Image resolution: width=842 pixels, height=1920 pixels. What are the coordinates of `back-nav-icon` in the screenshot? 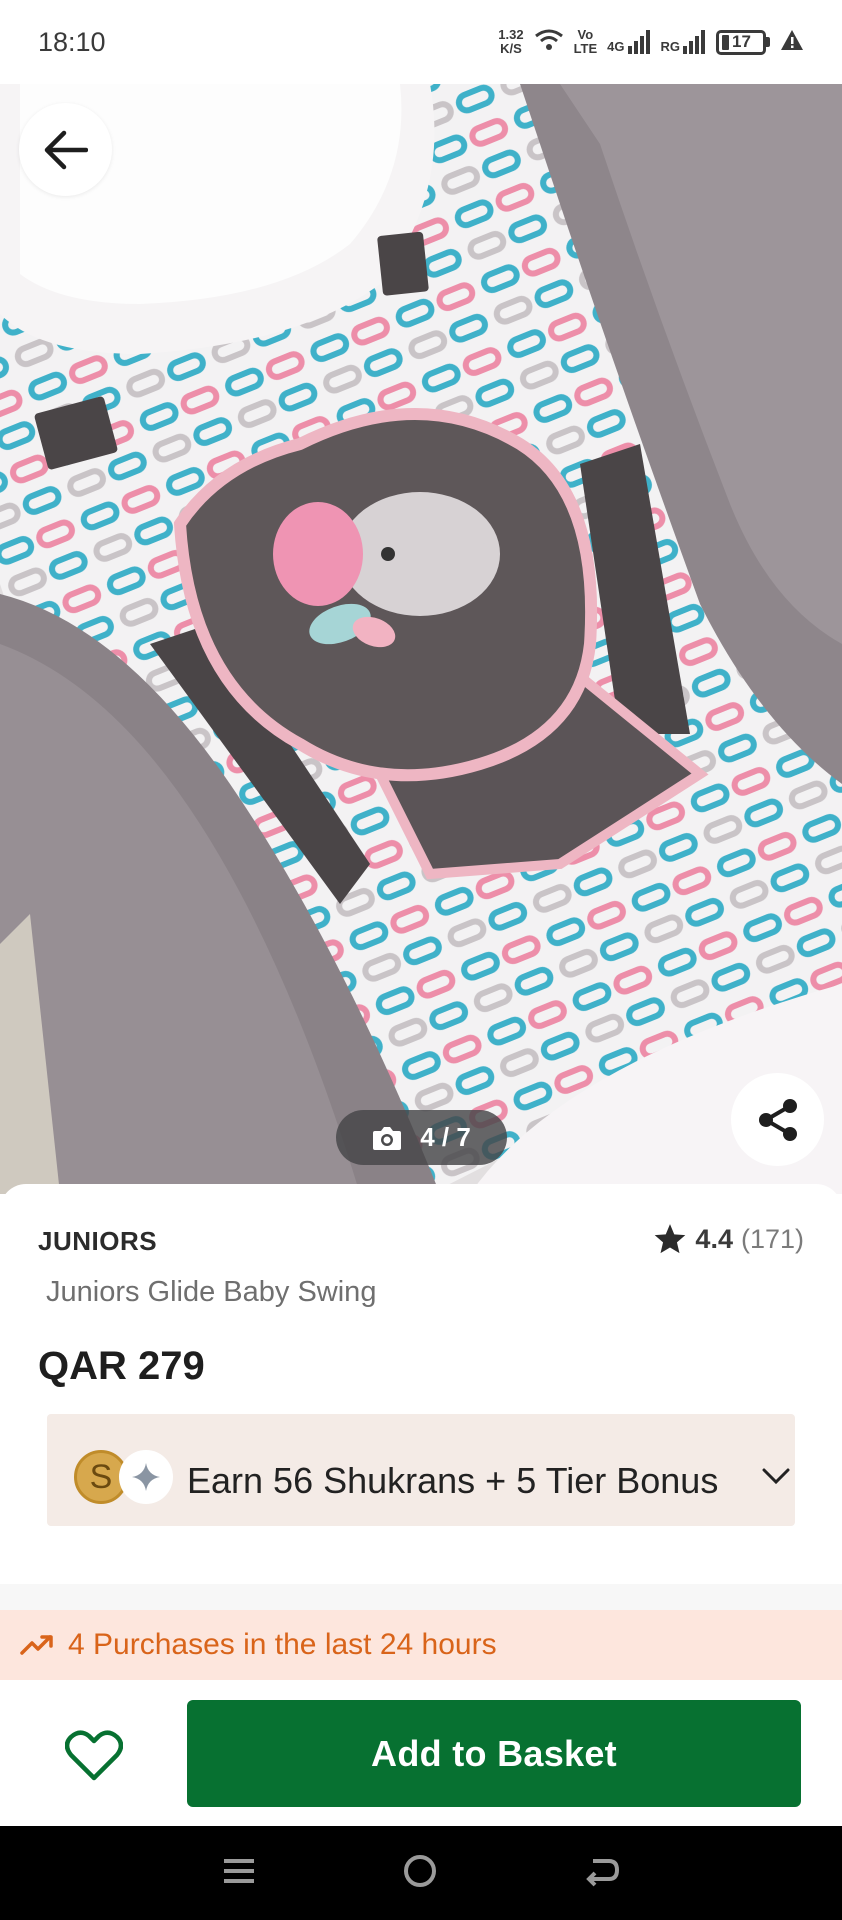 It's located at (602, 1873).